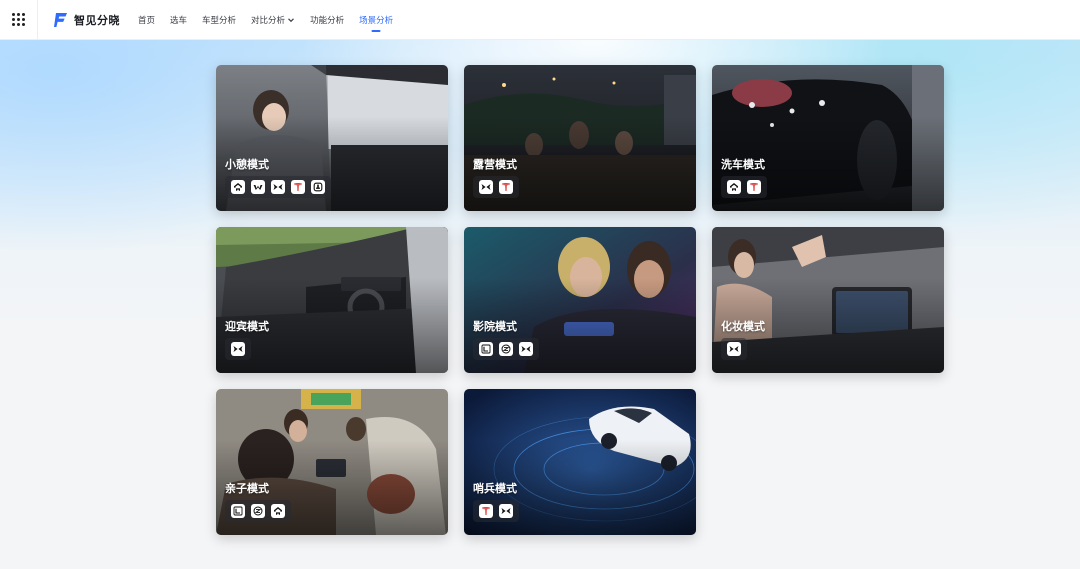 Image resolution: width=1080 pixels, height=569 pixels. What do you see at coordinates (828, 138) in the screenshot?
I see `scene-card-carwash: 洗车模式` at bounding box center [828, 138].